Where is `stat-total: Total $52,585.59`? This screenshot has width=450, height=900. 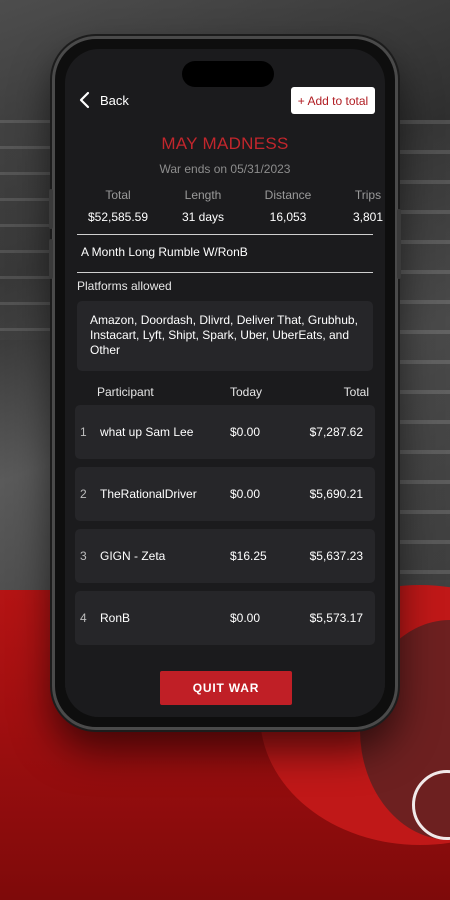
stat-total: Total $52,585.59 is located at coordinates (118, 206).